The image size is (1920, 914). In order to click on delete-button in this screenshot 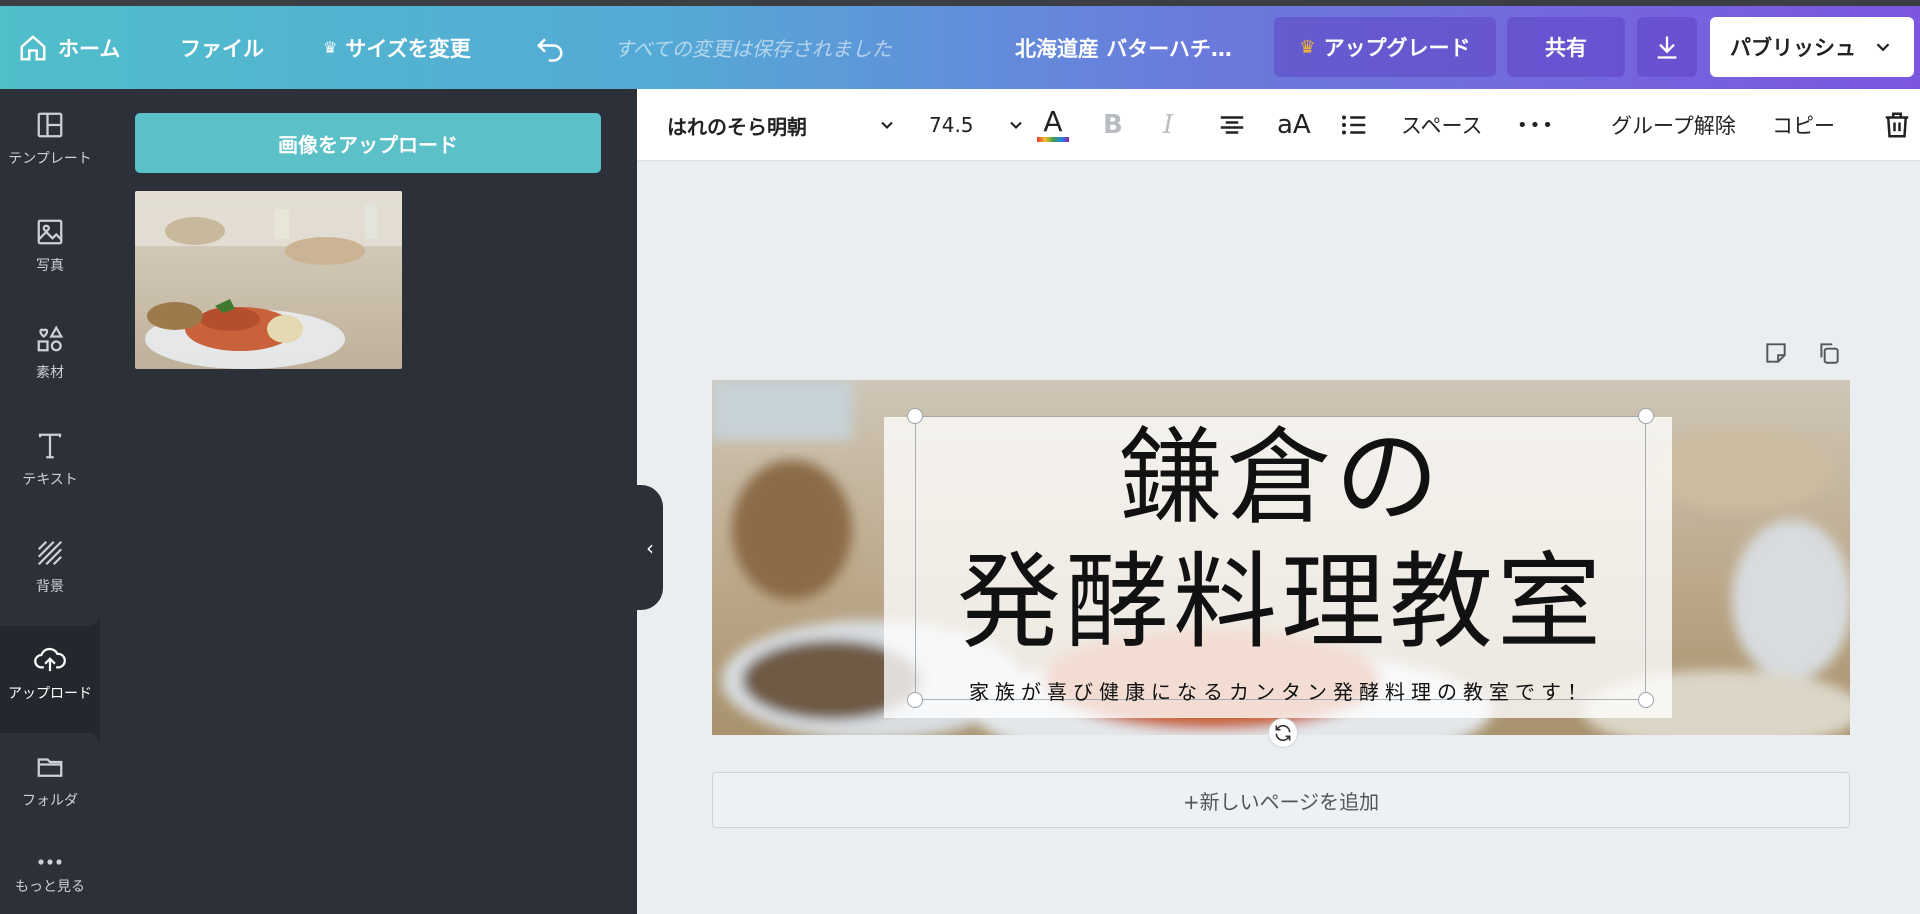, I will do `click(1897, 125)`.